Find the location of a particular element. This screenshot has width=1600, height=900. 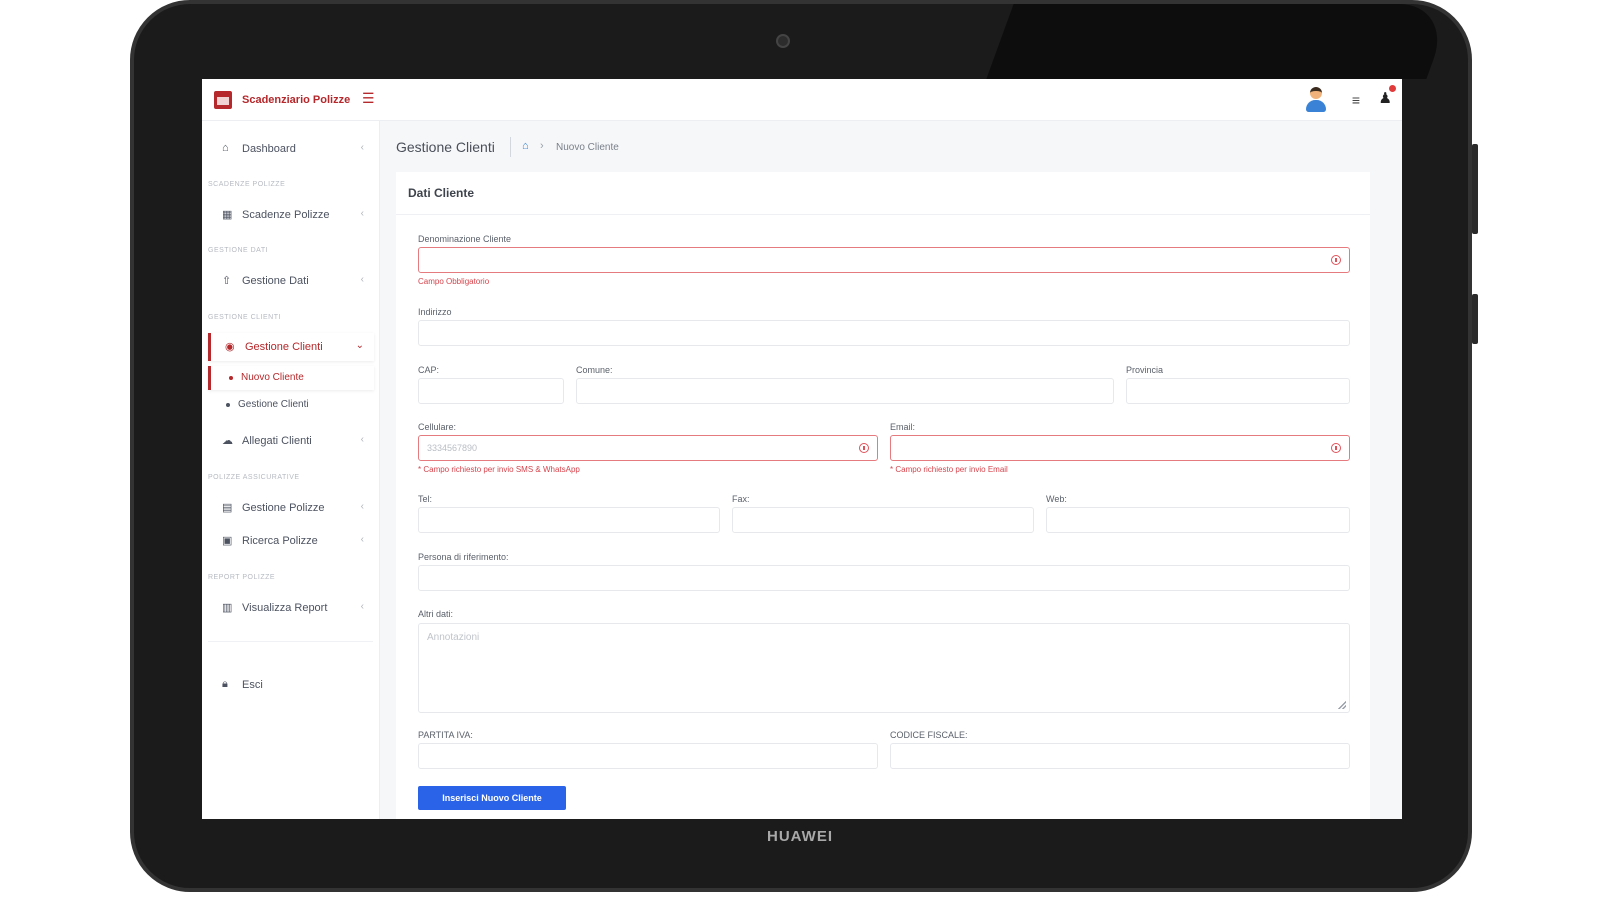

sidebar-item-dashboard: ⌂ Dashboard ‹ is located at coordinates (291, 149).